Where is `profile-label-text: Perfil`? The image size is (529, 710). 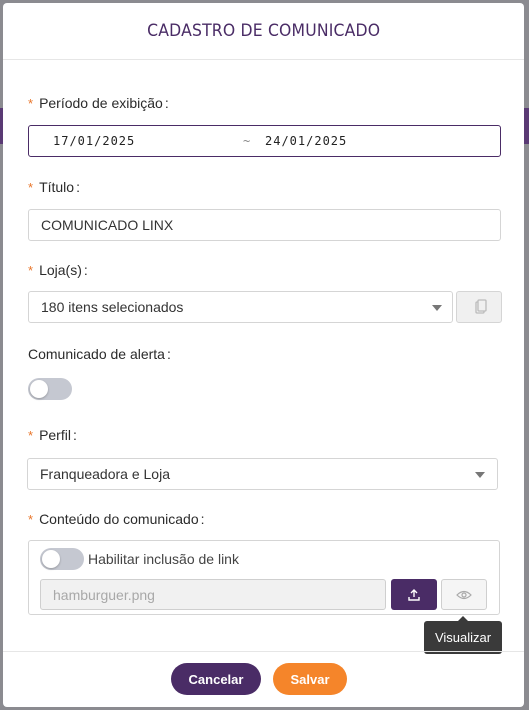
profile-label-text: Perfil is located at coordinates (55, 435).